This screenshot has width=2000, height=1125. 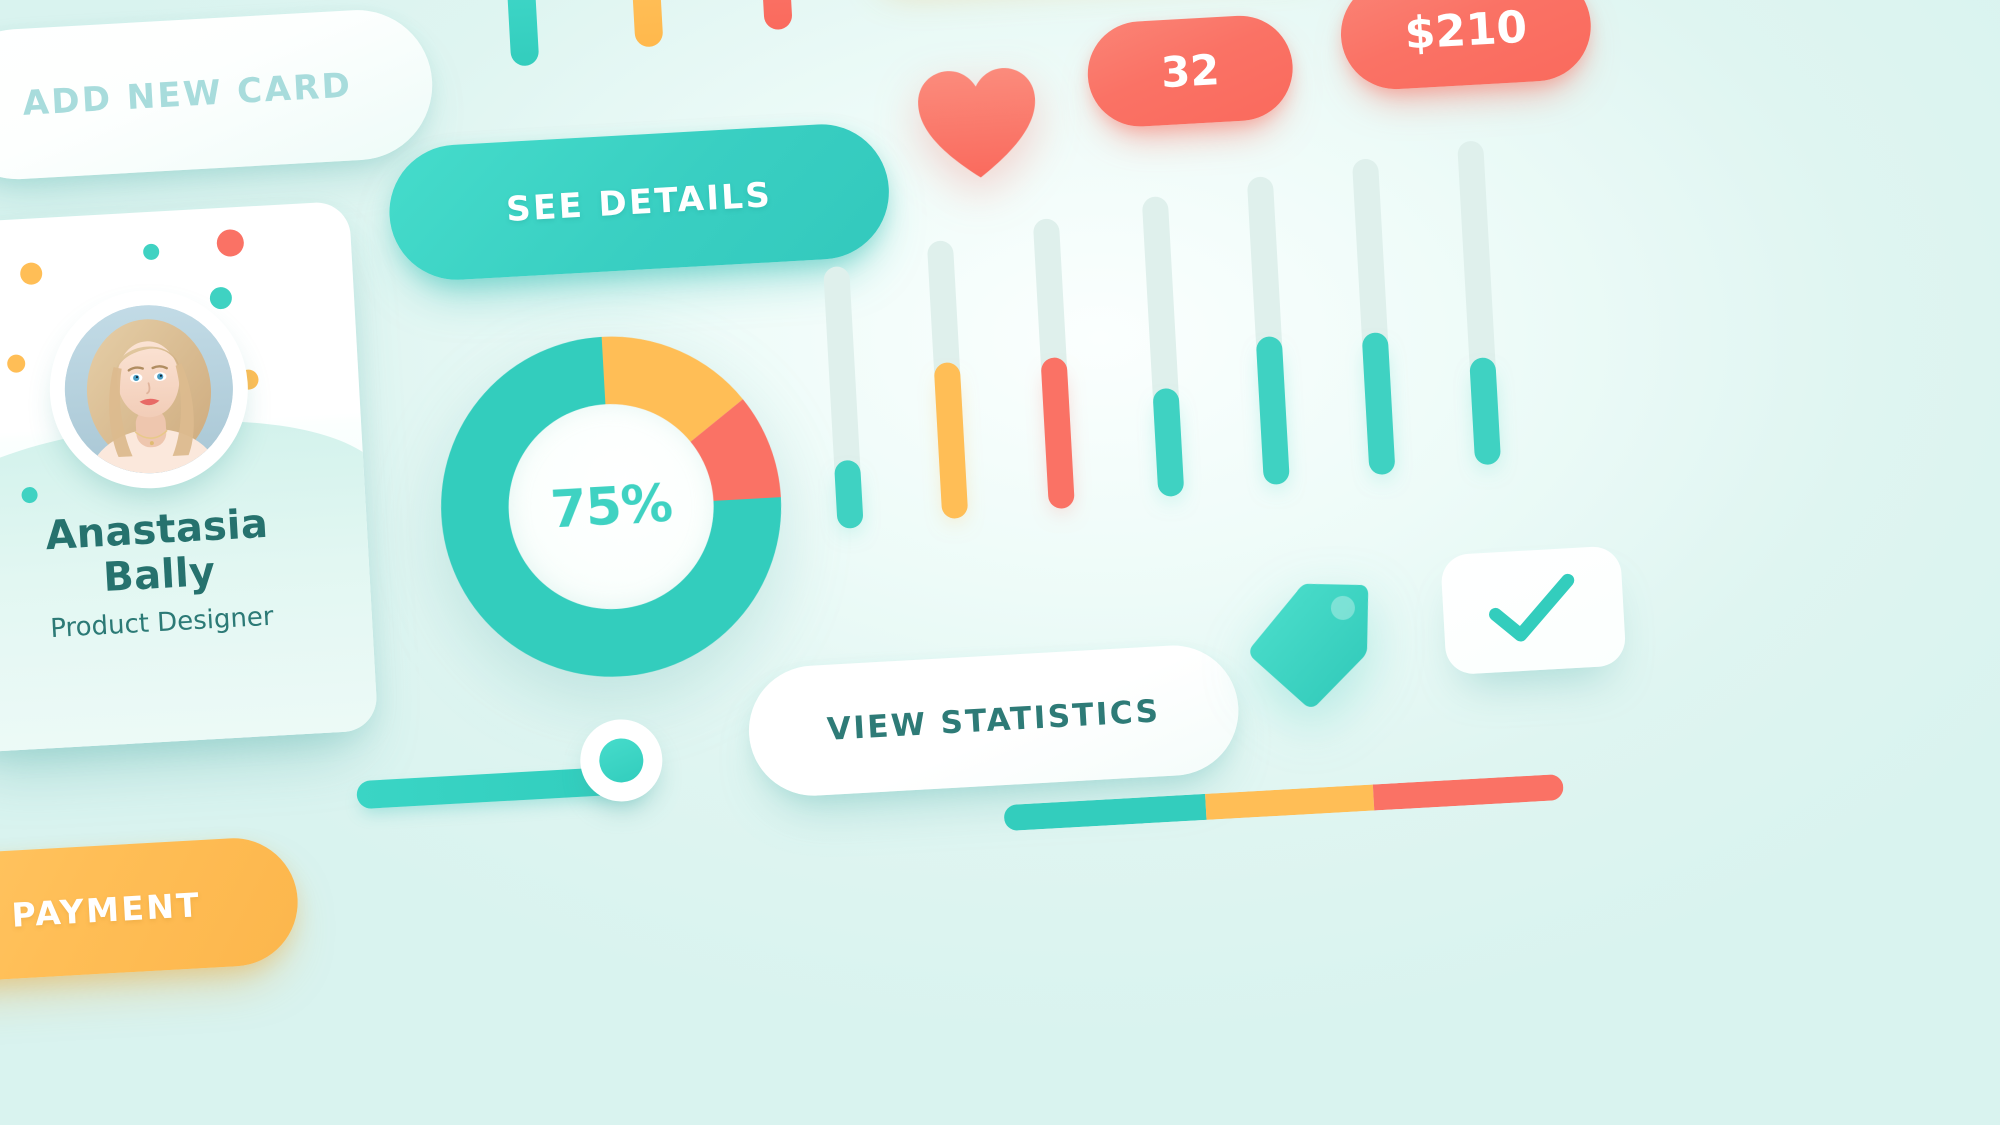 I want to click on top-bar-teal, so click(x=521, y=33).